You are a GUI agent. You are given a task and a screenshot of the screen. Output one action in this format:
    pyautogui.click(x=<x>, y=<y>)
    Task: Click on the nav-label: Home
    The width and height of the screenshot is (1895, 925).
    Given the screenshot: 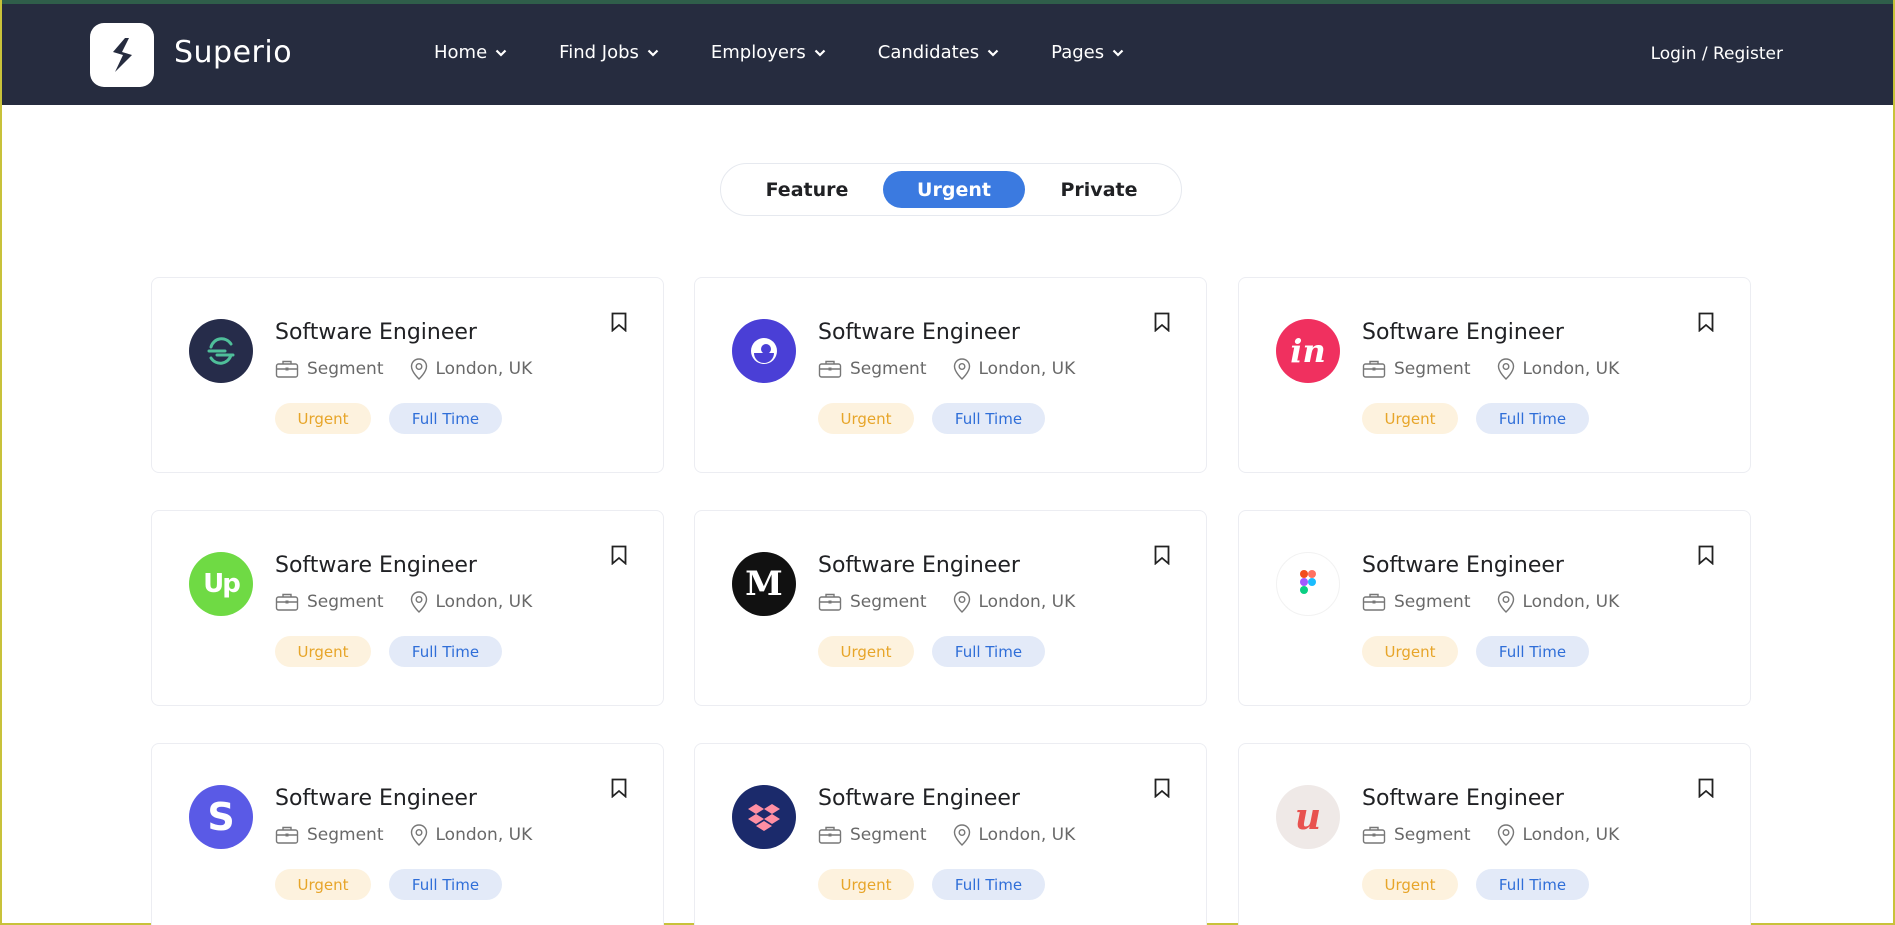 What is the action you would take?
    pyautogui.click(x=461, y=52)
    